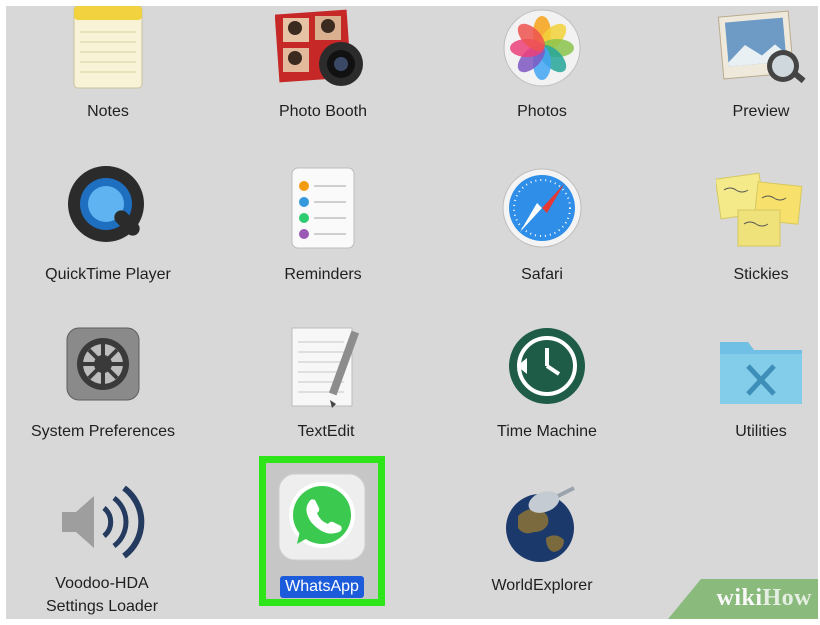 The height and width of the screenshot is (625, 820). I want to click on app-label: QuickTime Player, so click(108, 274).